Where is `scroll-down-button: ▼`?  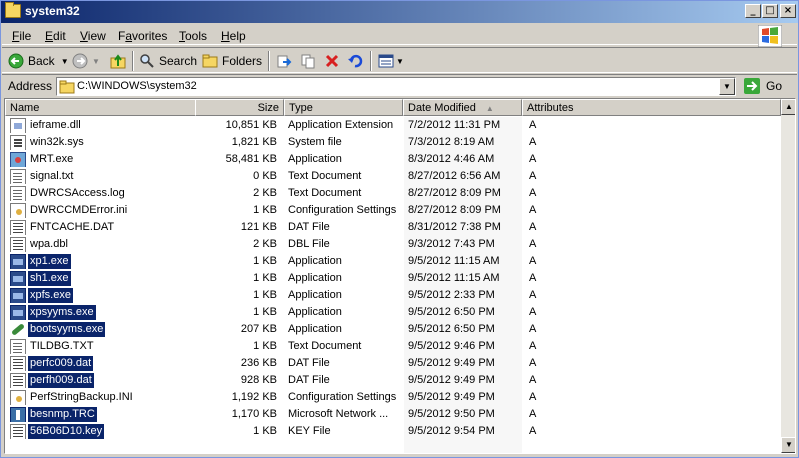 scroll-down-button: ▼ is located at coordinates (788, 445).